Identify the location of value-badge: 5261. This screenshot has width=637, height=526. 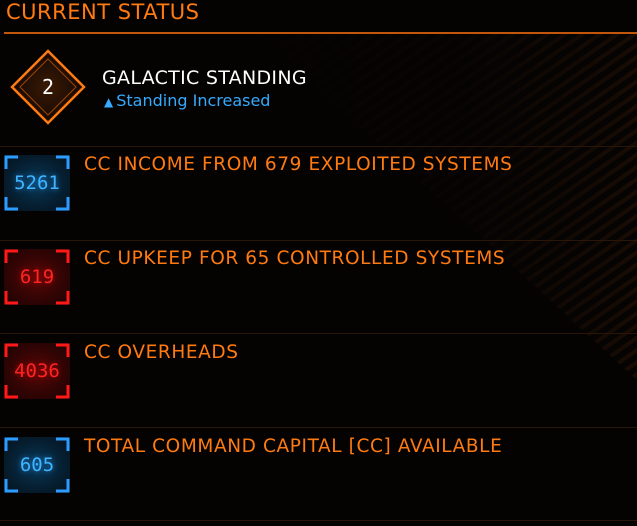
(37, 183).